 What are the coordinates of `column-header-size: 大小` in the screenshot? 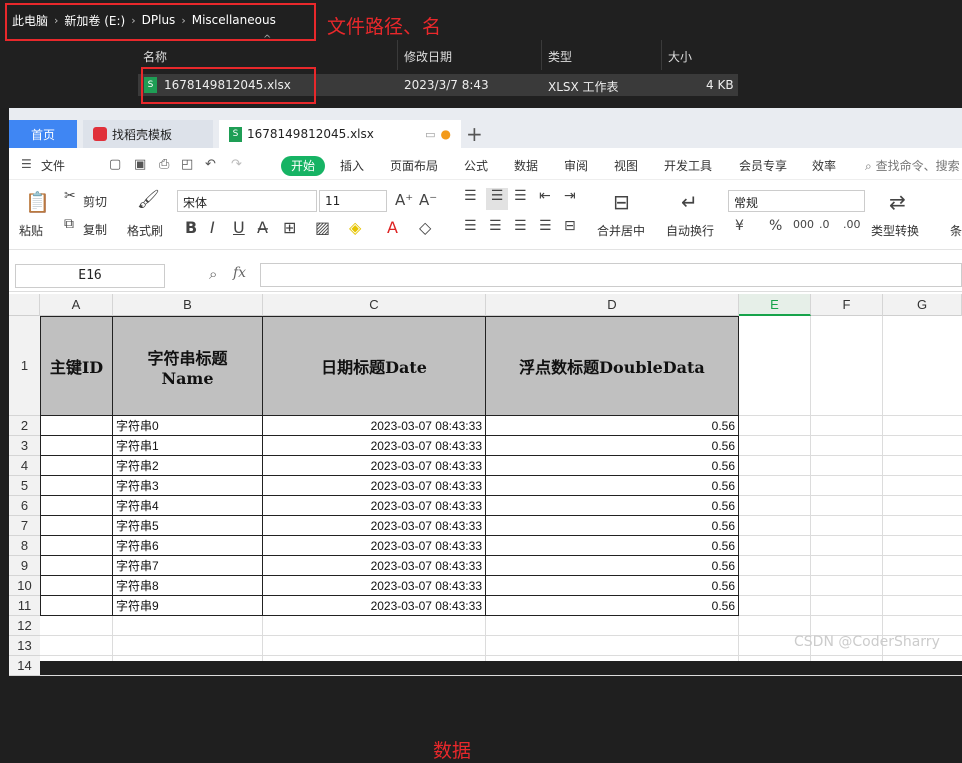 It's located at (680, 56).